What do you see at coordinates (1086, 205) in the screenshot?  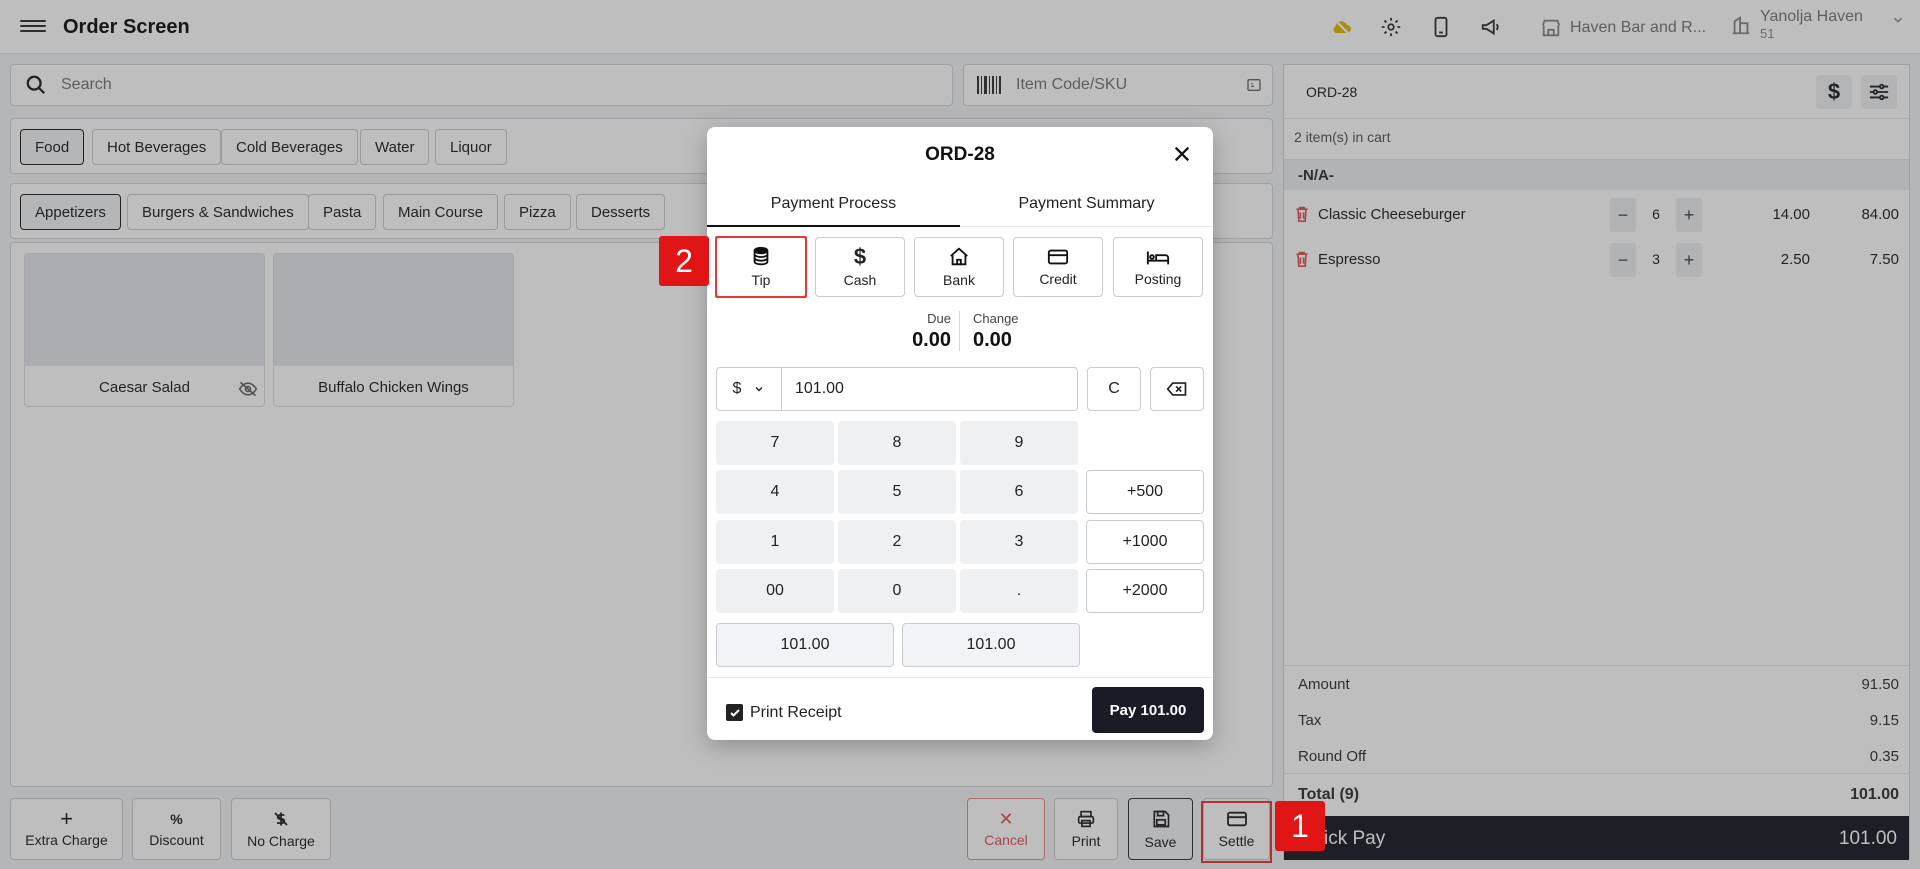 I see `tab-payment-summary: Payment Summary` at bounding box center [1086, 205].